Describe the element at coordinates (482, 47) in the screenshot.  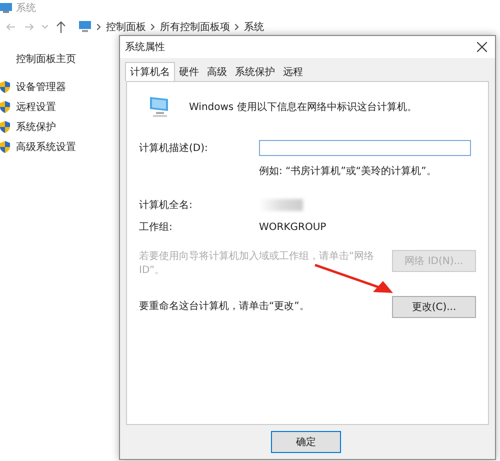
I see `close-icon` at that location.